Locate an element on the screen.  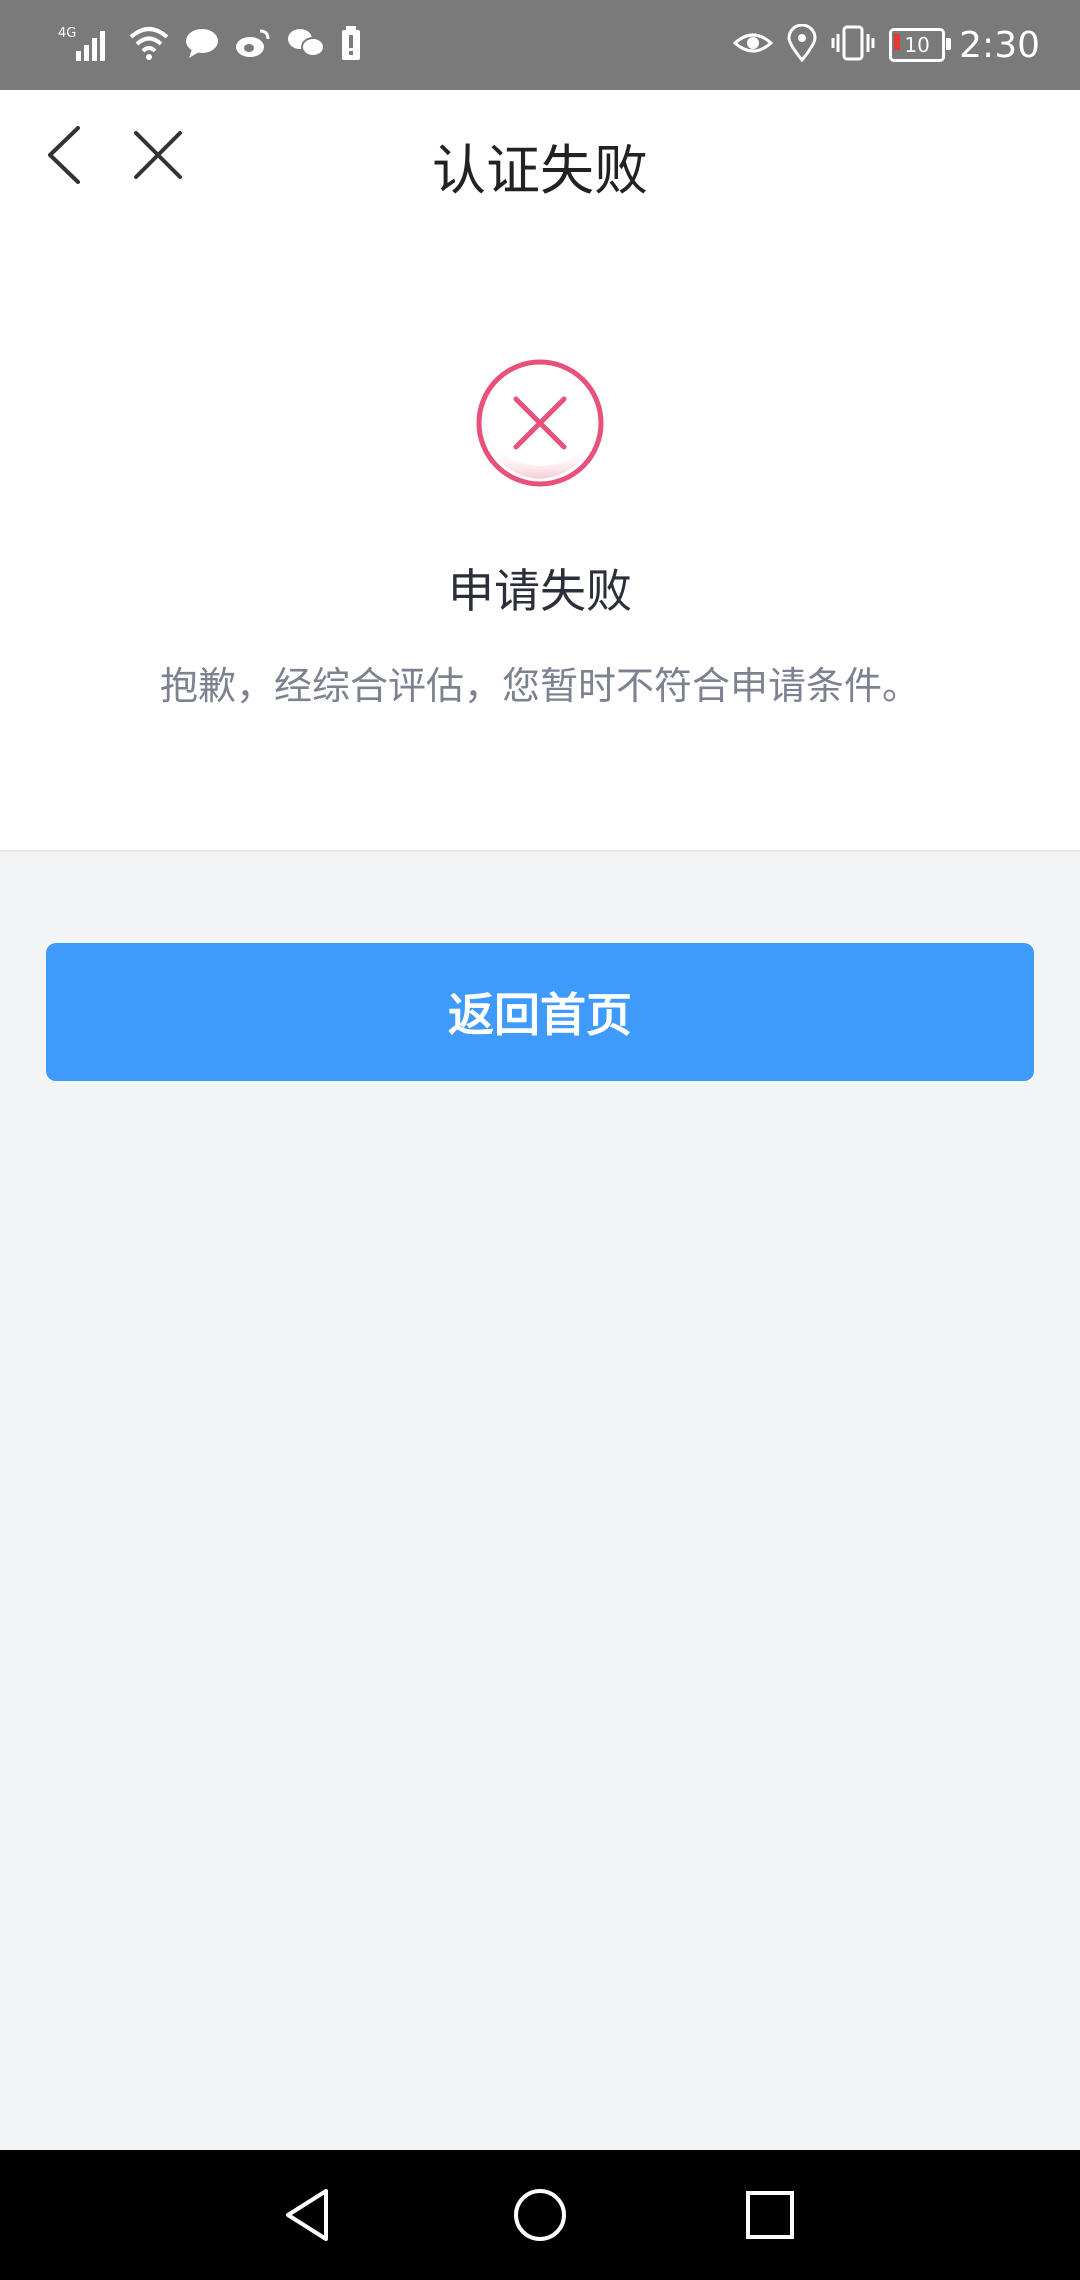
status-bar-left: 4G is located at coordinates (210, 45).